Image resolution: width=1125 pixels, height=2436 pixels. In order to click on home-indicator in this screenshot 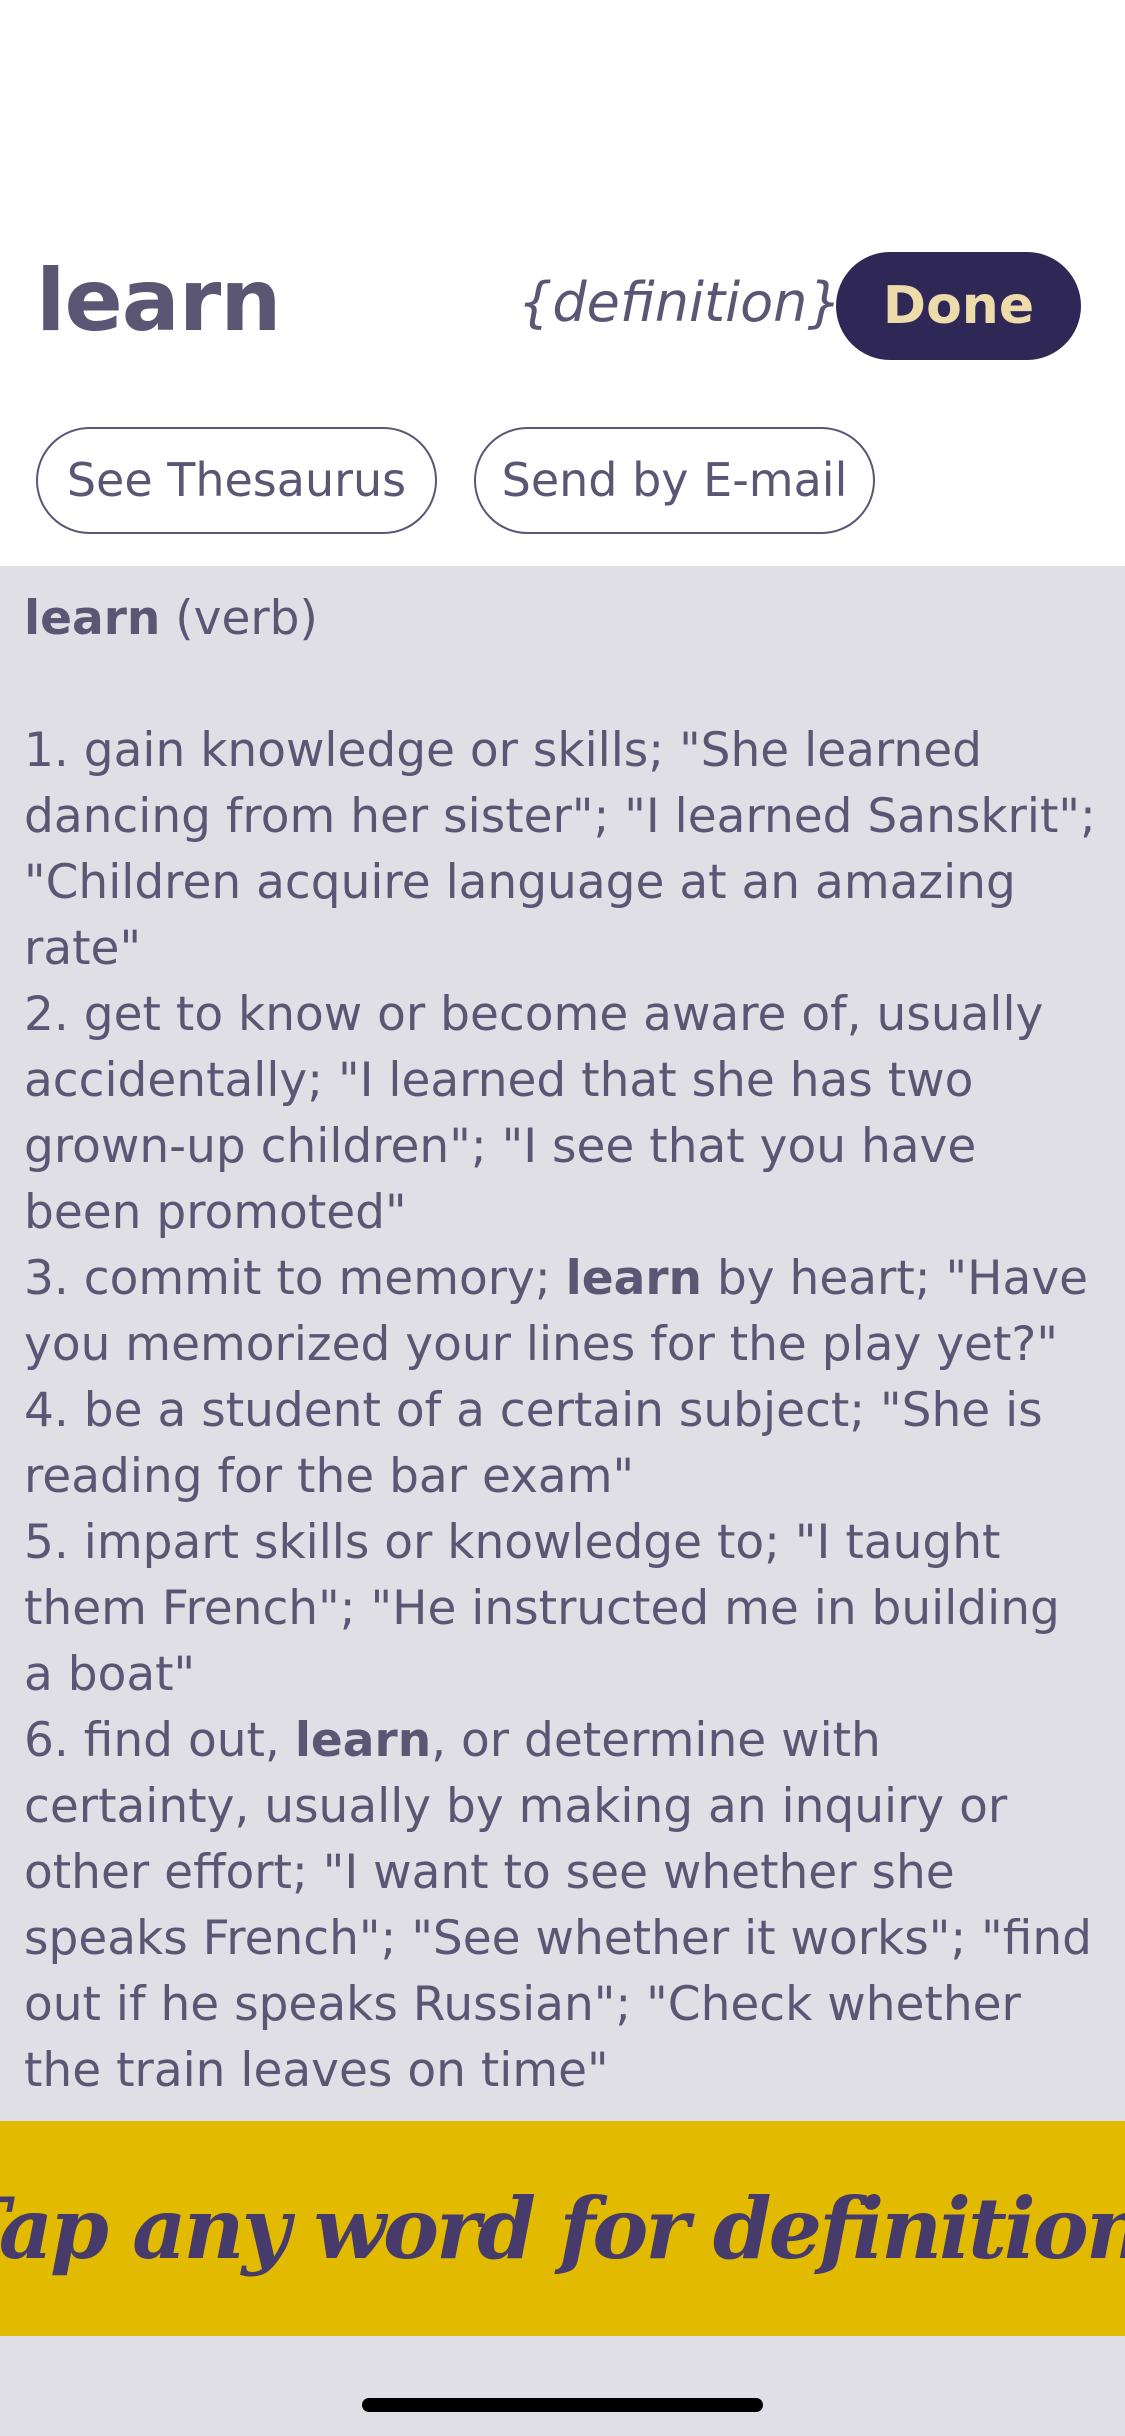, I will do `click(562, 2405)`.